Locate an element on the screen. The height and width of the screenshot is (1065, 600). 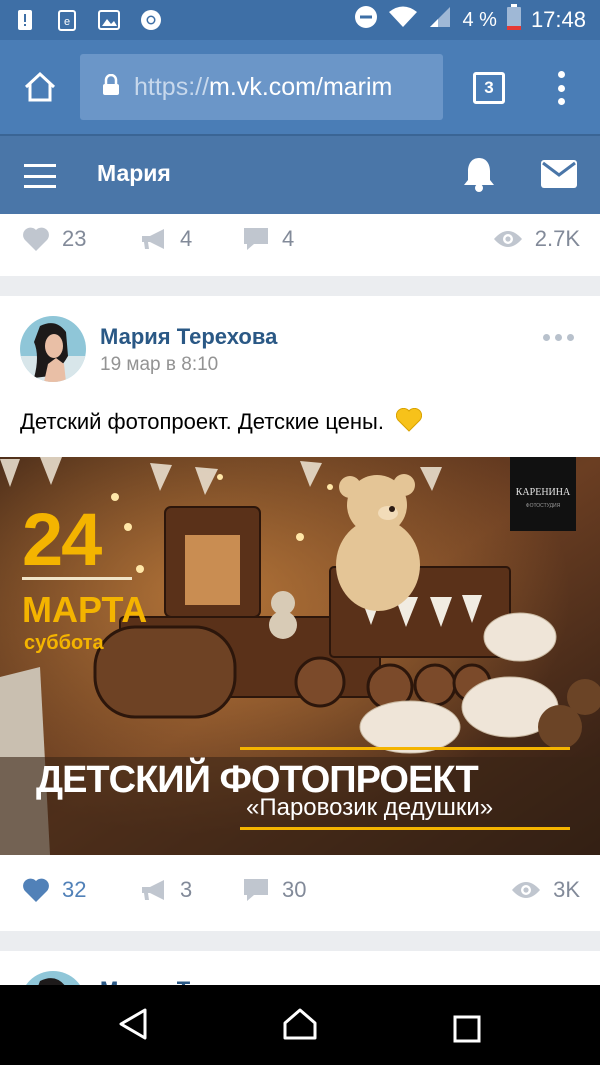
clipboard-icon: e is located at coordinates (67, 20).